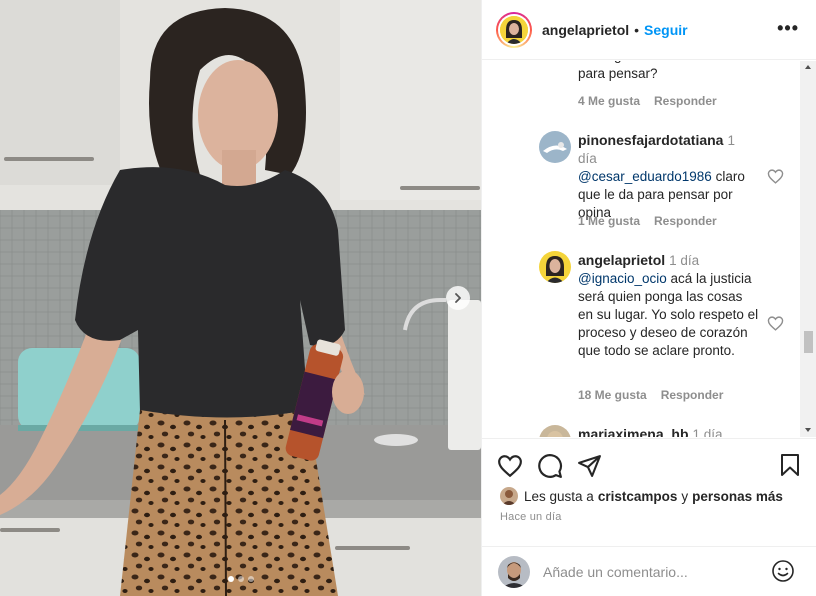 This screenshot has height=596, width=816. What do you see at coordinates (783, 571) in the screenshot?
I see `smiley-icon` at bounding box center [783, 571].